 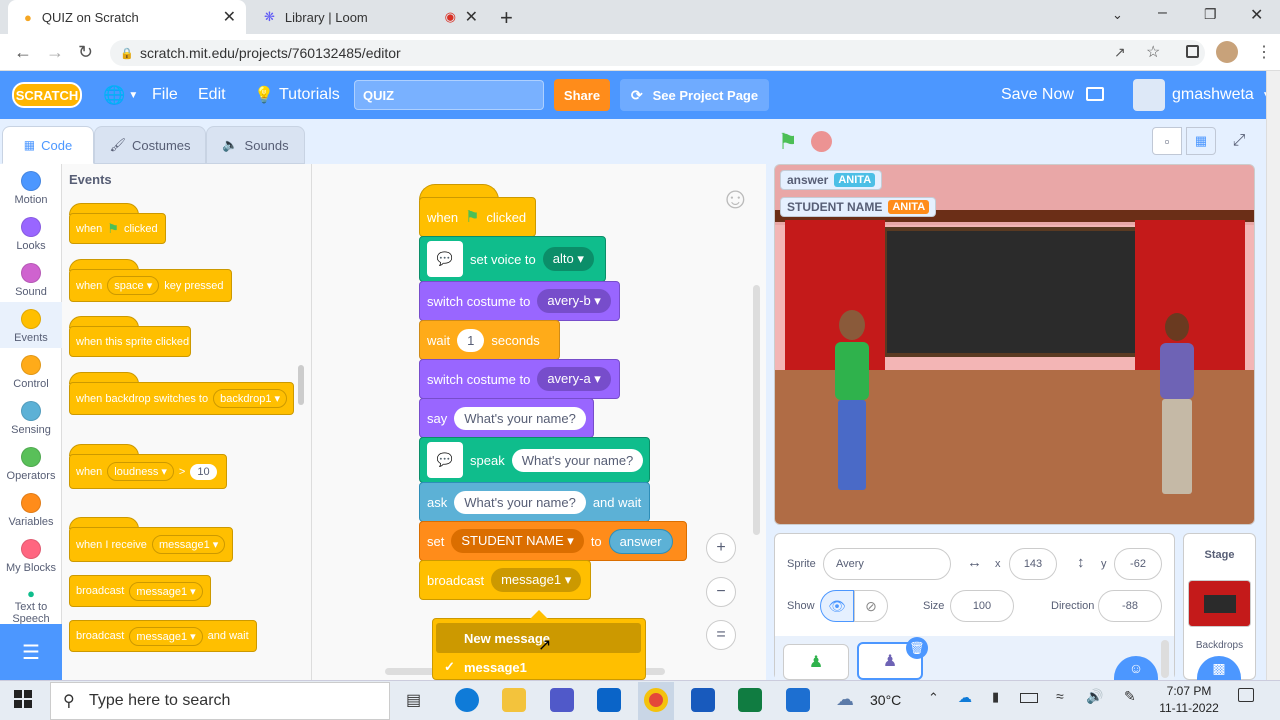 I want to click on onedrive-icon: ☁, so click(x=965, y=697).